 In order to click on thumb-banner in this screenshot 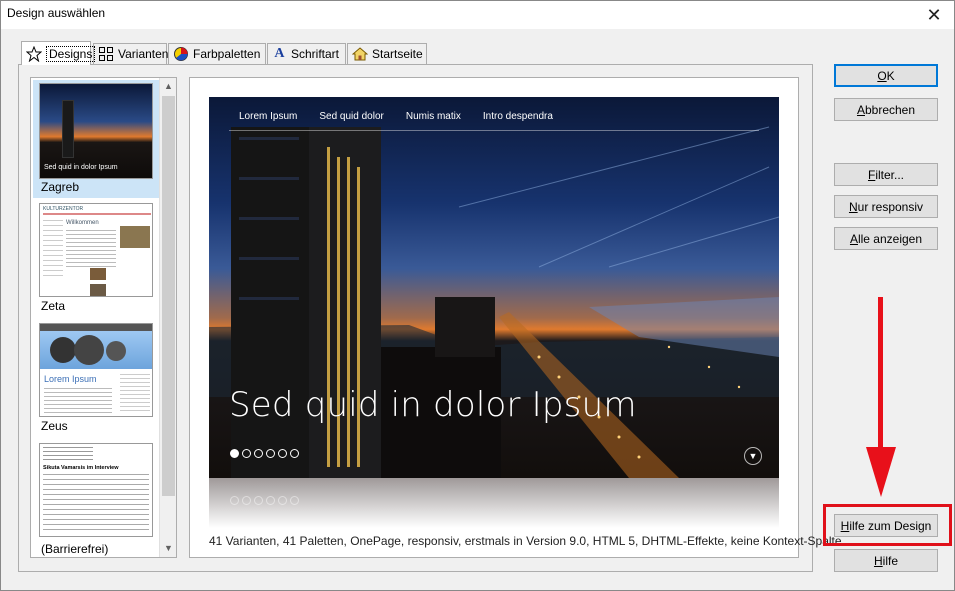, I will do `click(96, 350)`.